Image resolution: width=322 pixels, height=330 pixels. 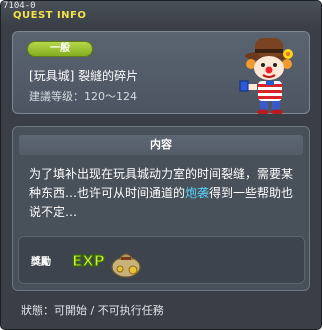 What do you see at coordinates (266, 76) in the screenshot?
I see `clown-npc-icon` at bounding box center [266, 76].